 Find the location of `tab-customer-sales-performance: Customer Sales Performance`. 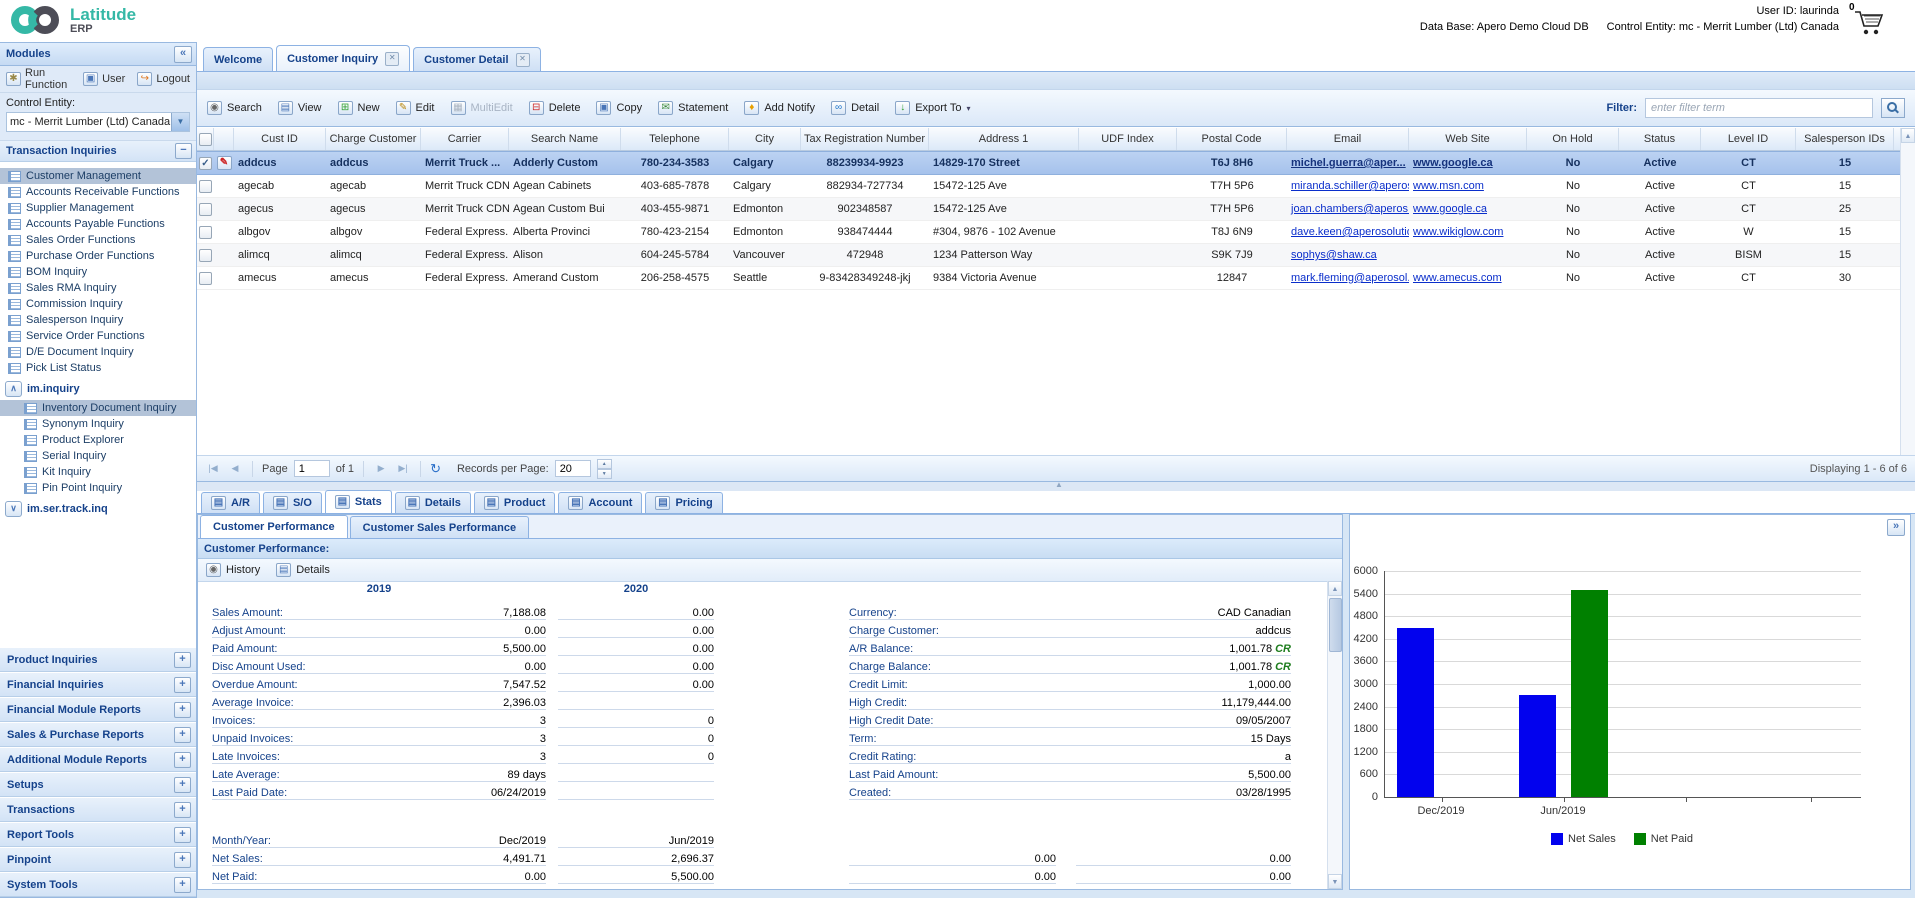

tab-customer-sales-performance: Customer Sales Performance is located at coordinates (439, 527).